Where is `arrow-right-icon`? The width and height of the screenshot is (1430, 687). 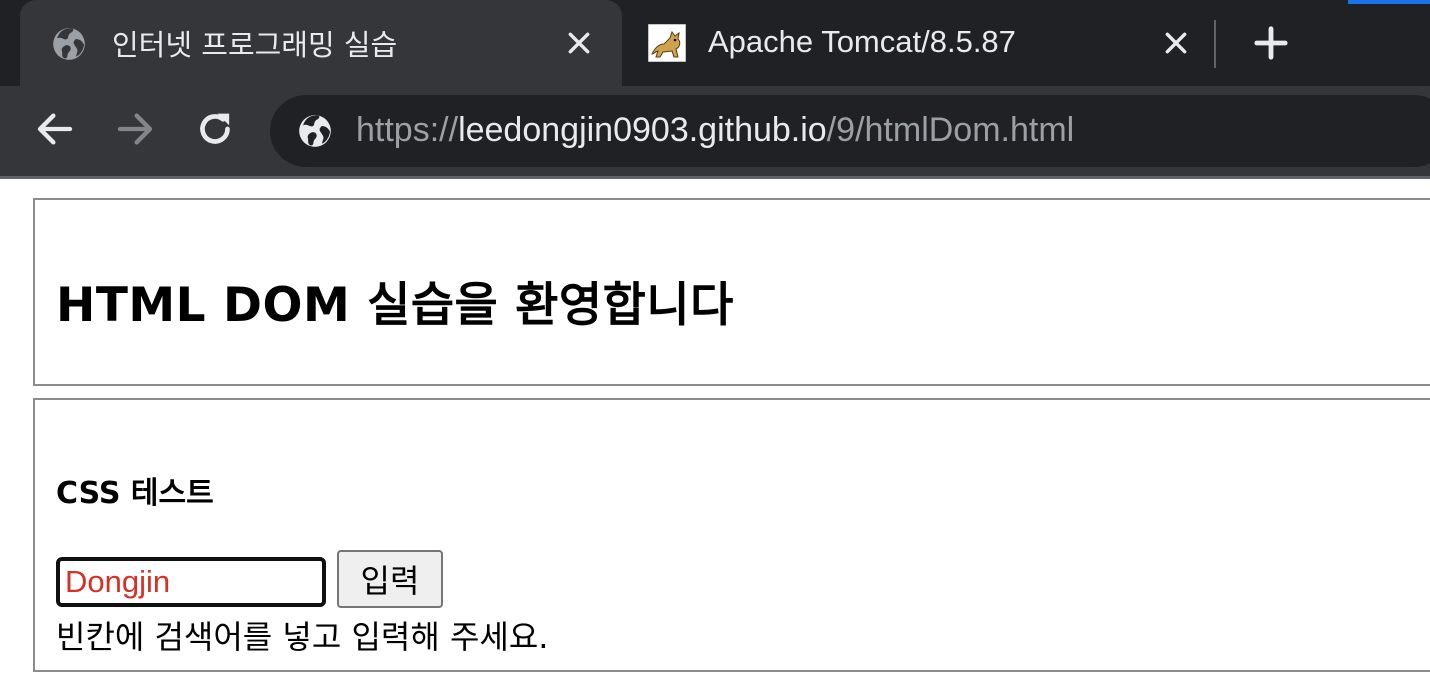 arrow-right-icon is located at coordinates (135, 131).